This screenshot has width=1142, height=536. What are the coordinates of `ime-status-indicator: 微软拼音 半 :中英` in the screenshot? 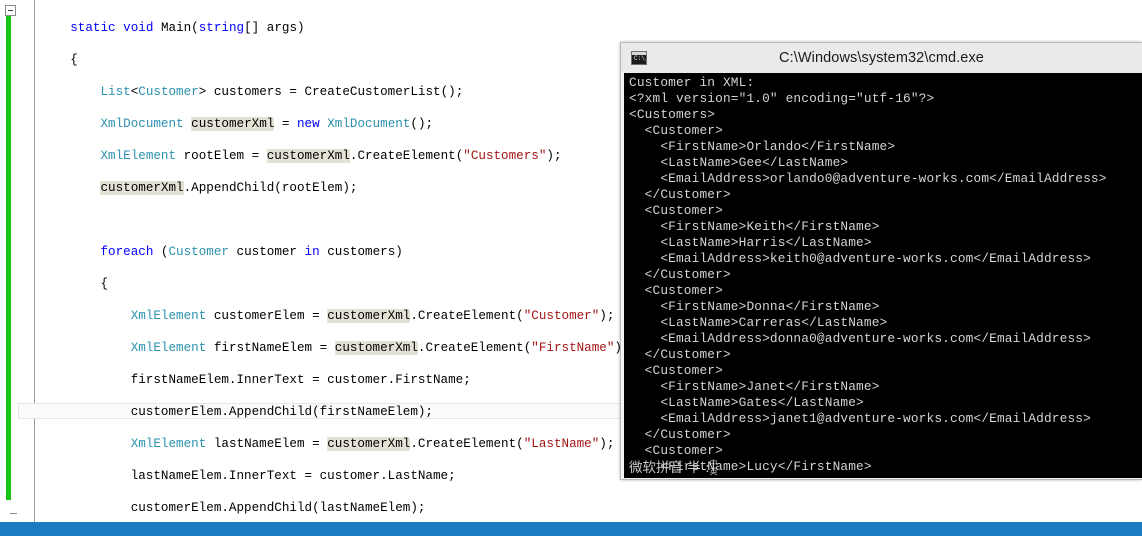 It's located at (673, 468).